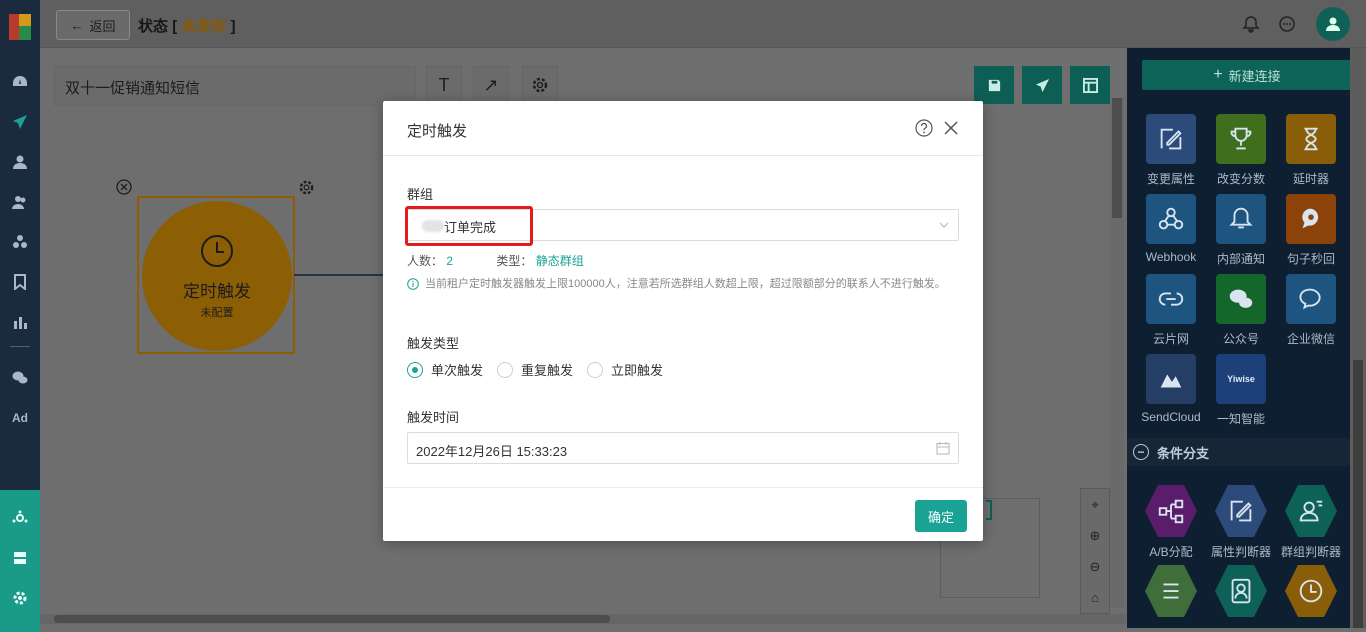 The height and width of the screenshot is (632, 1366). I want to click on zoom-in-icon: ⊕, so click(1095, 535).